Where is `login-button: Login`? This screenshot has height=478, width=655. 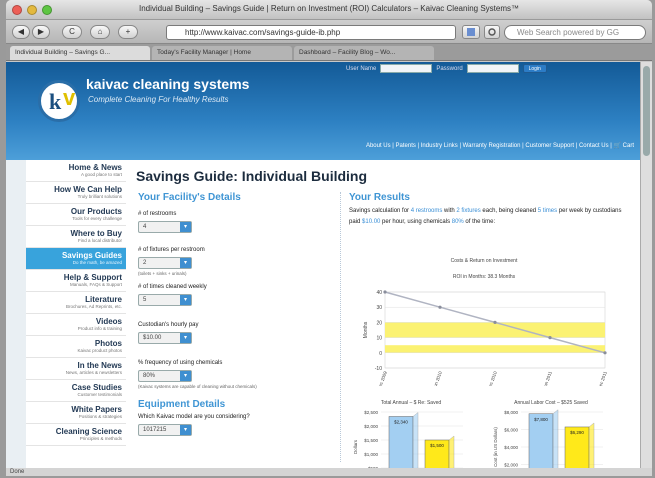 login-button: Login is located at coordinates (534, 68).